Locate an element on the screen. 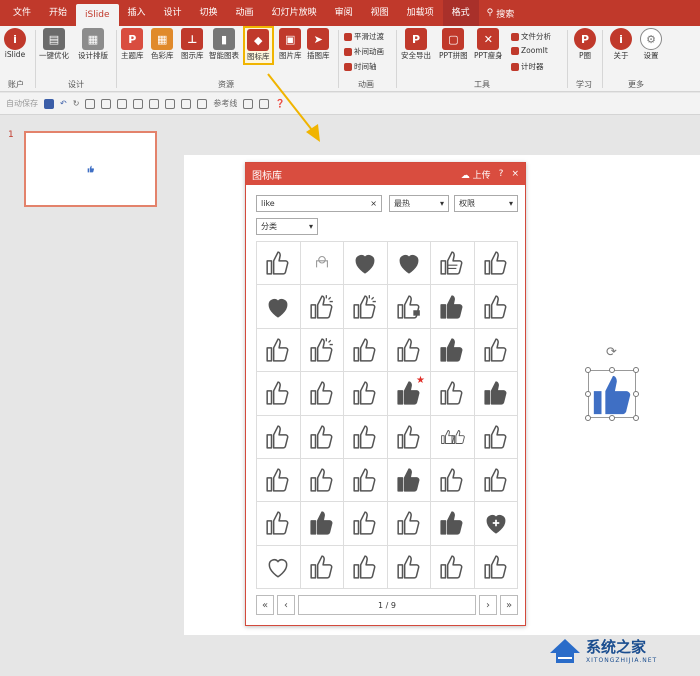 The height and width of the screenshot is (676, 700). rights-select: 权限 ▾ is located at coordinates (486, 203).